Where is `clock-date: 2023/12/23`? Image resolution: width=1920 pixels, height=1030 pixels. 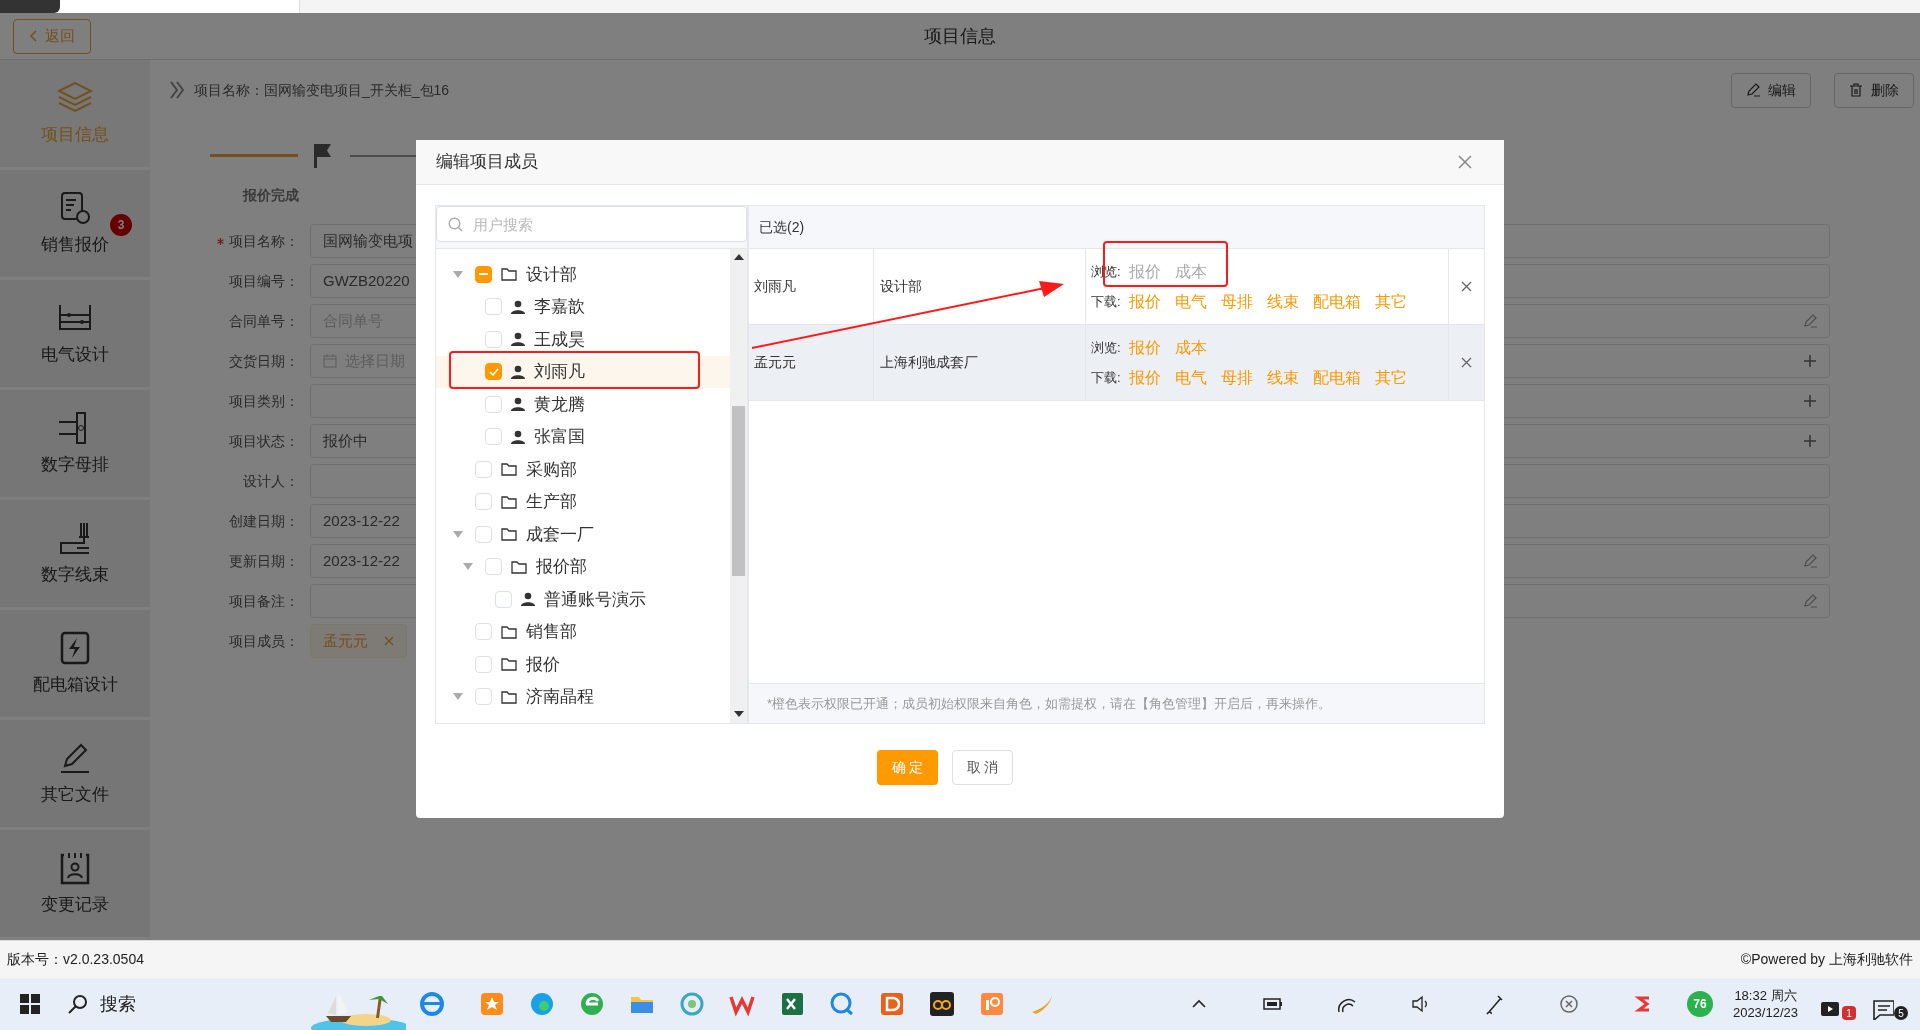
clock-date: 2023/12/23 is located at coordinates (1765, 1012).